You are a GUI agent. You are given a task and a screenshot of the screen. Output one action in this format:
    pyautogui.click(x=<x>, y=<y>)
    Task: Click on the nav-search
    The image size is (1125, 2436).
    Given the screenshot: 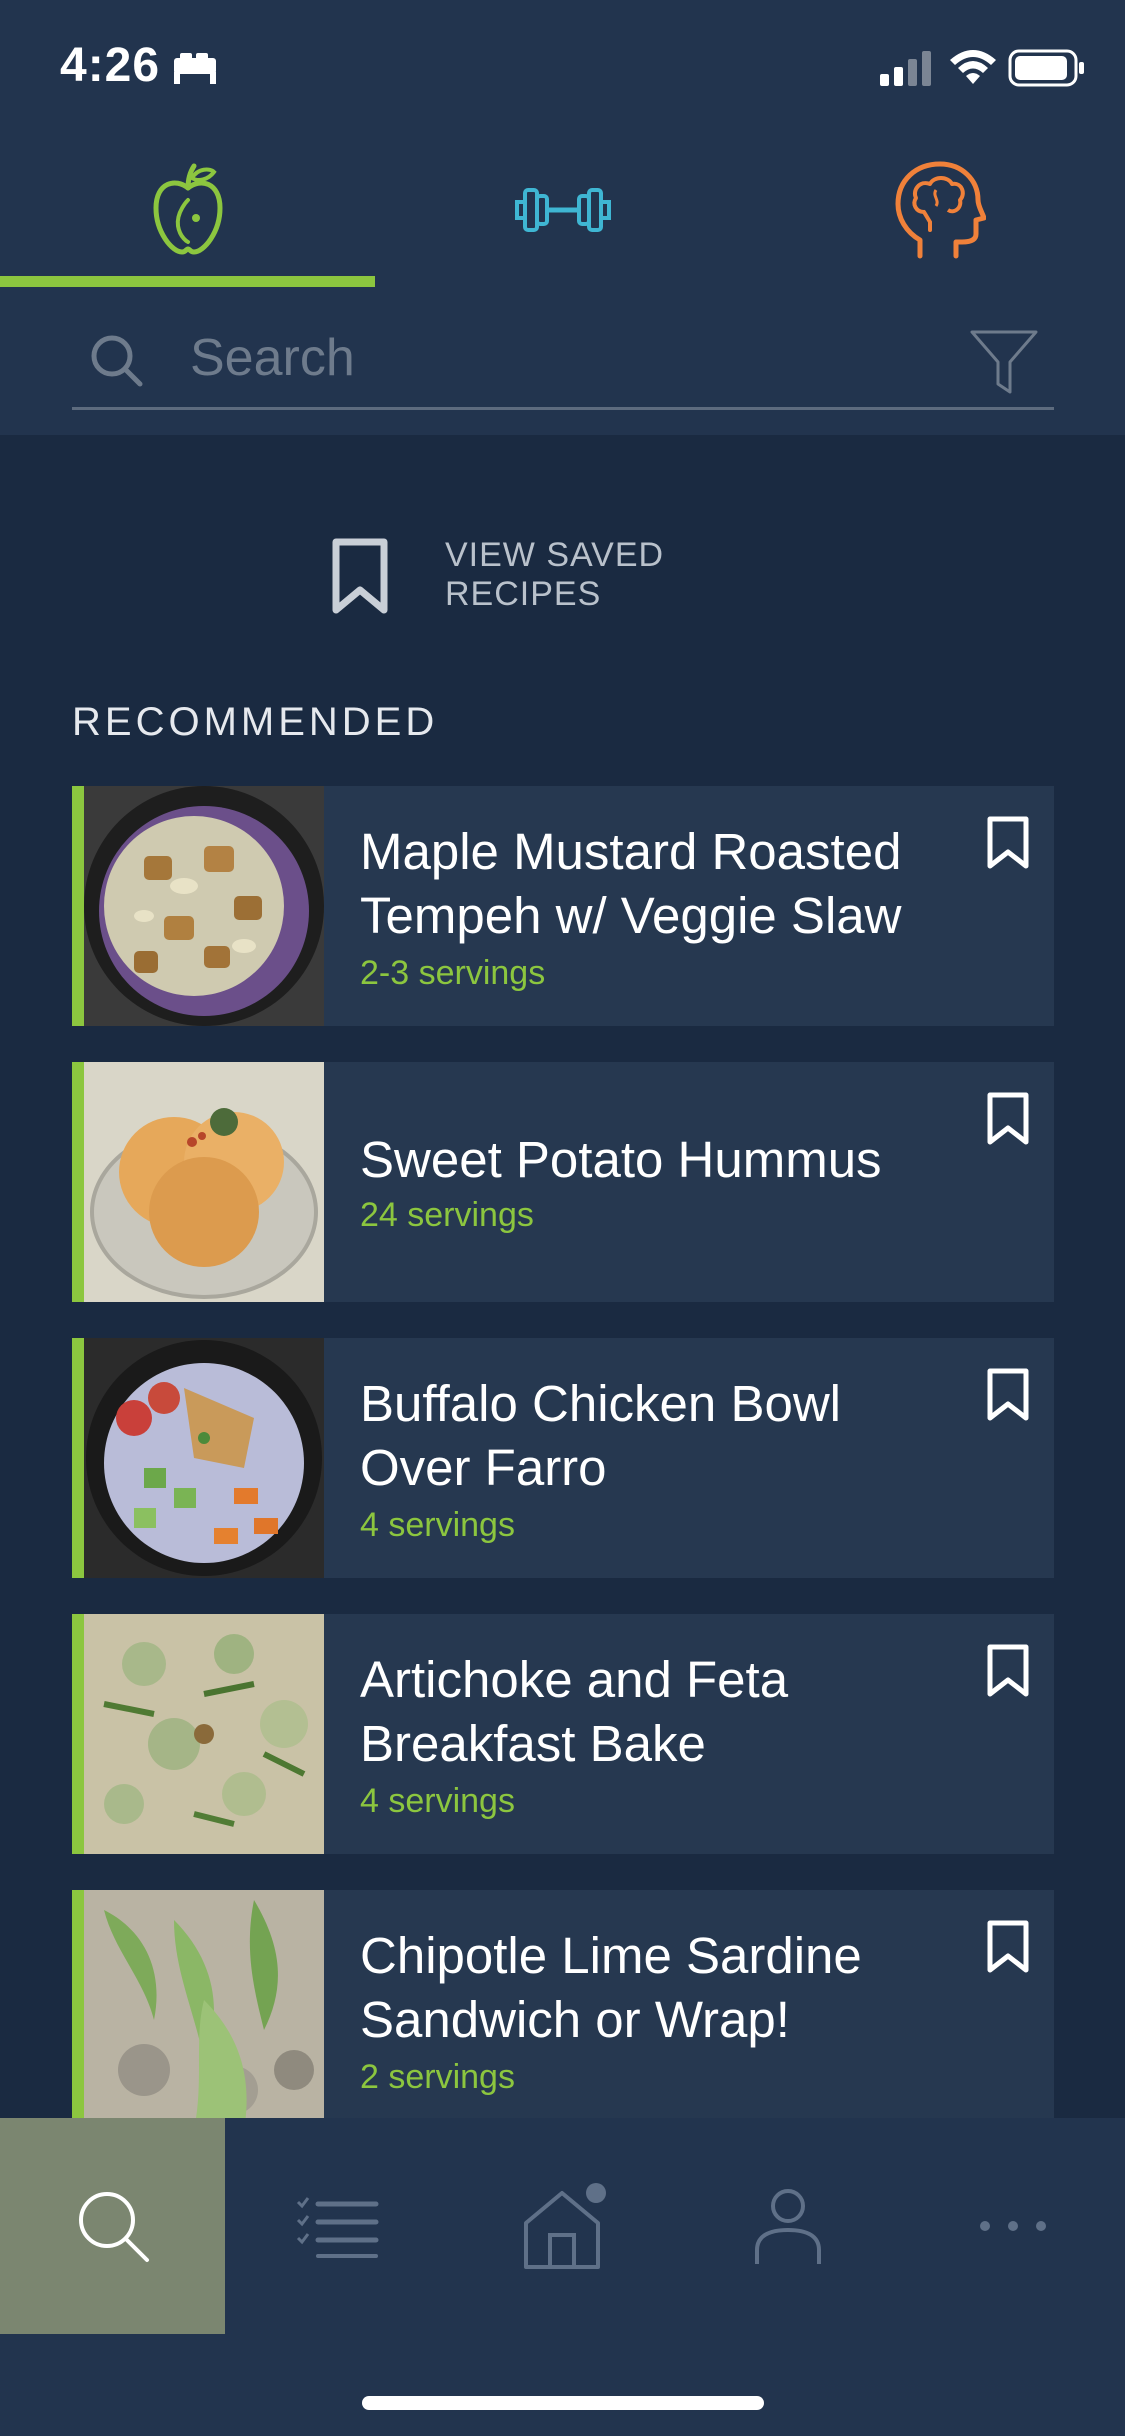 What is the action you would take?
    pyautogui.click(x=112, y=2226)
    